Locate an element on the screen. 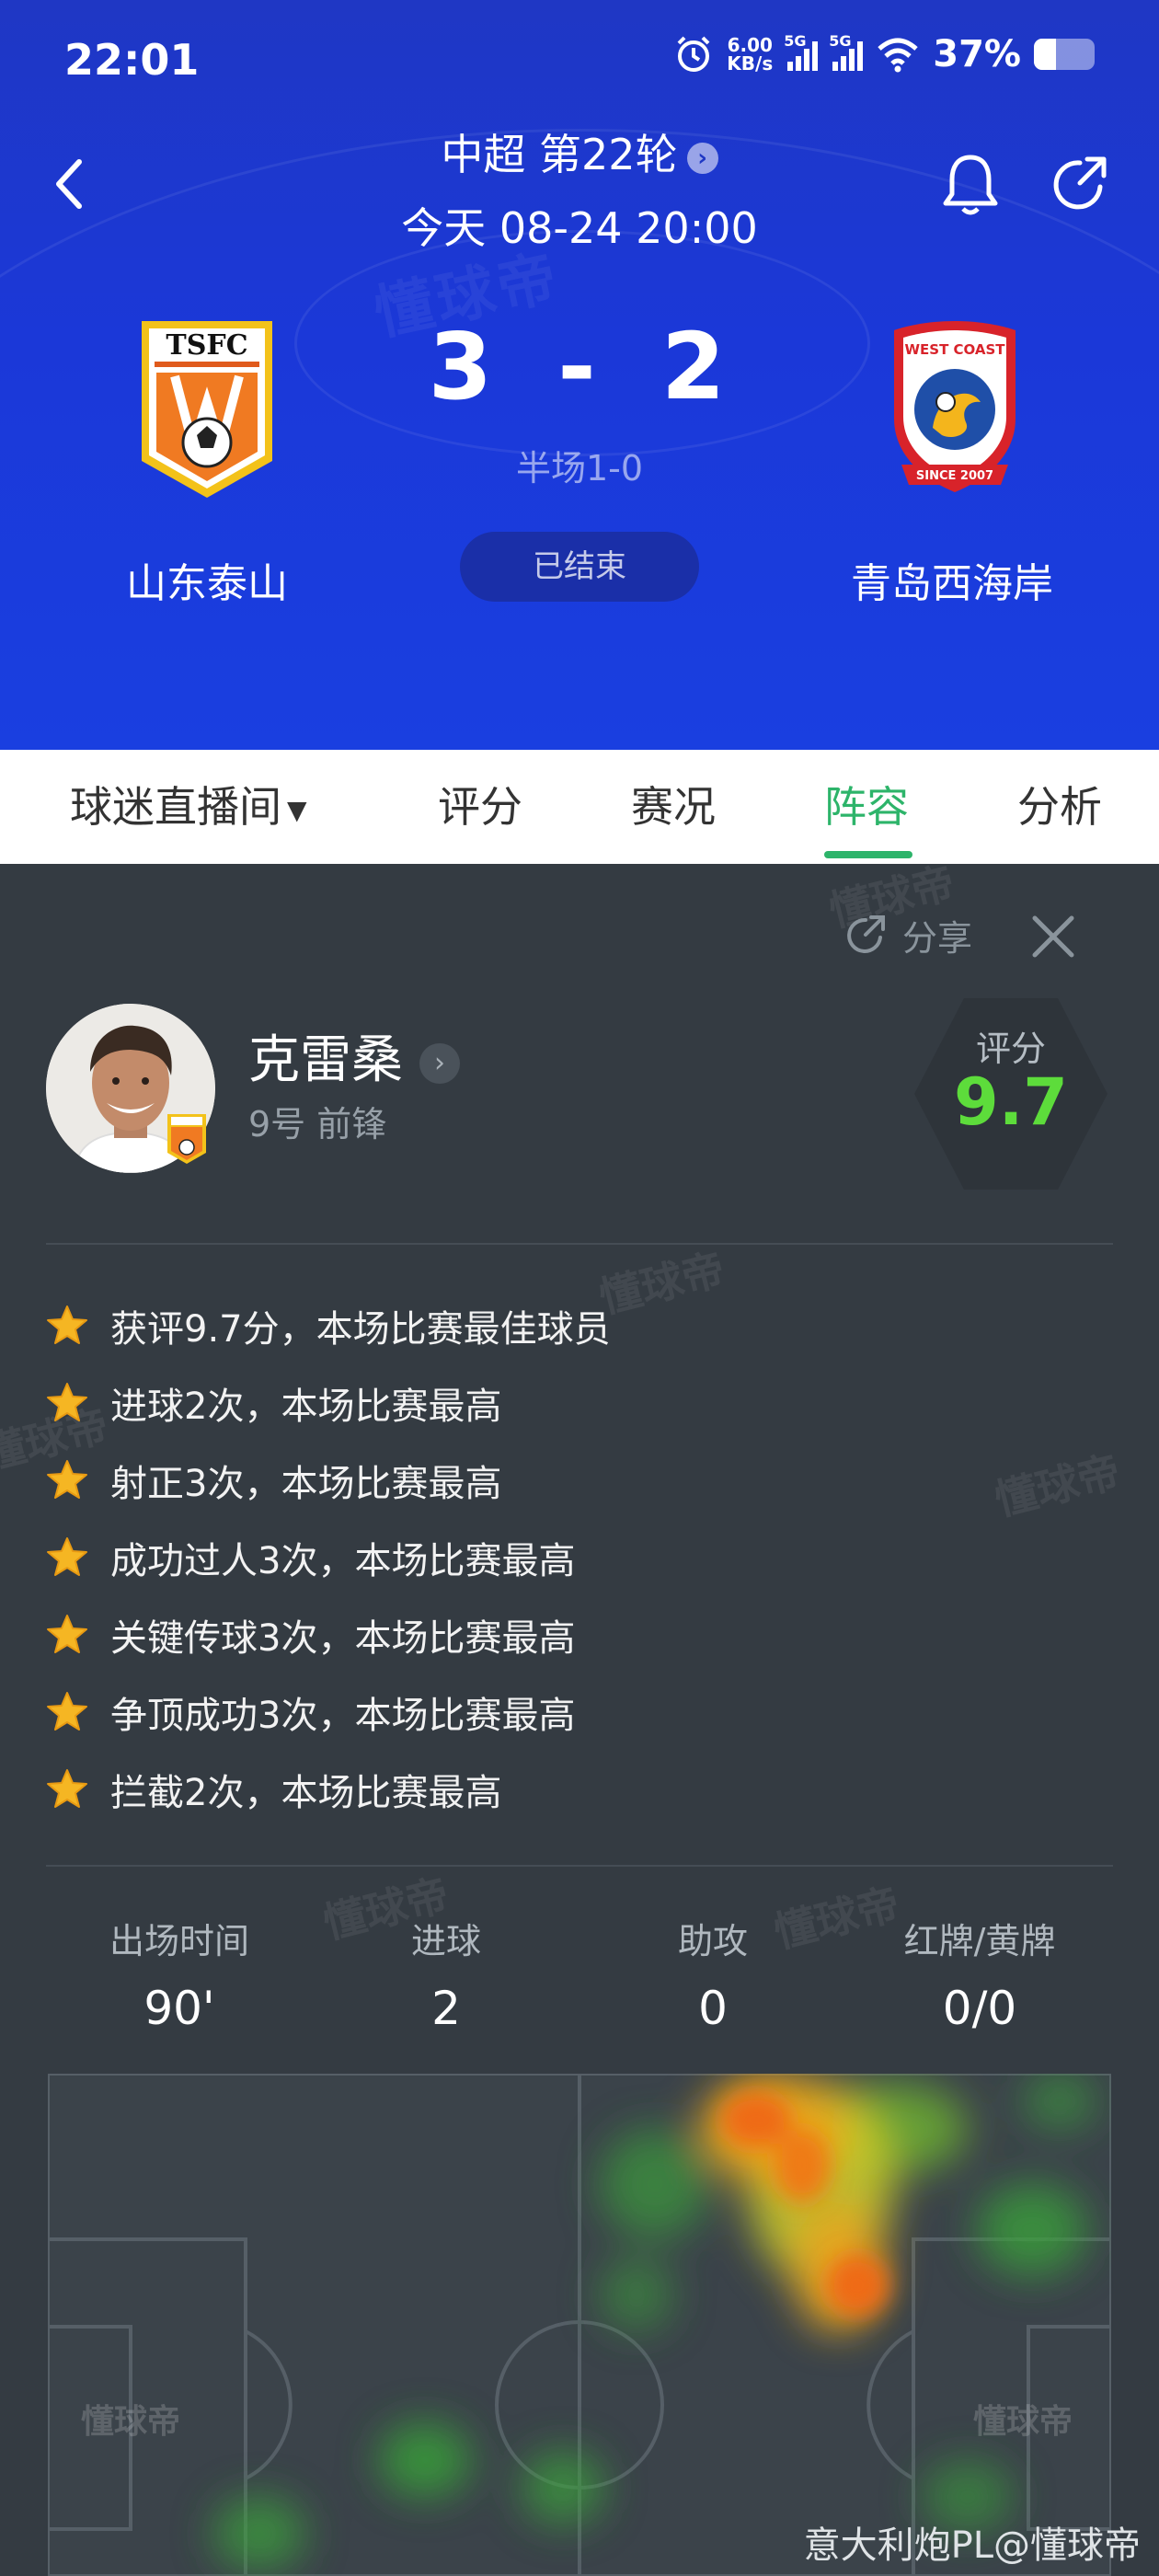 This screenshot has height=2576, width=1159. close-icon is located at coordinates (1053, 937).